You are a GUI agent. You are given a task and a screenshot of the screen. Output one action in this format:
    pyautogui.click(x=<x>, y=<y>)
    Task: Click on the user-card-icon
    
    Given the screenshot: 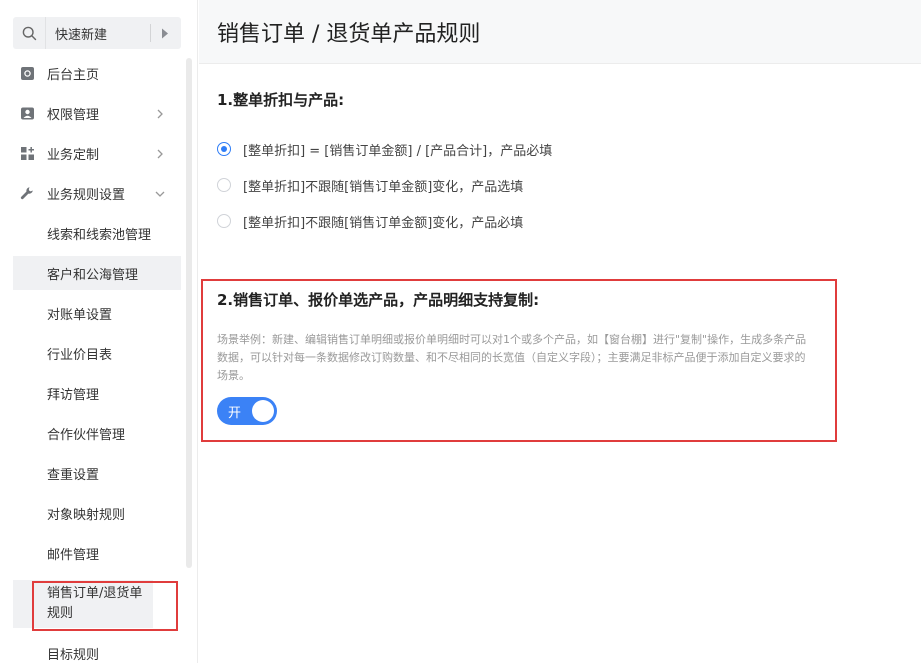 What is the action you would take?
    pyautogui.click(x=27, y=113)
    